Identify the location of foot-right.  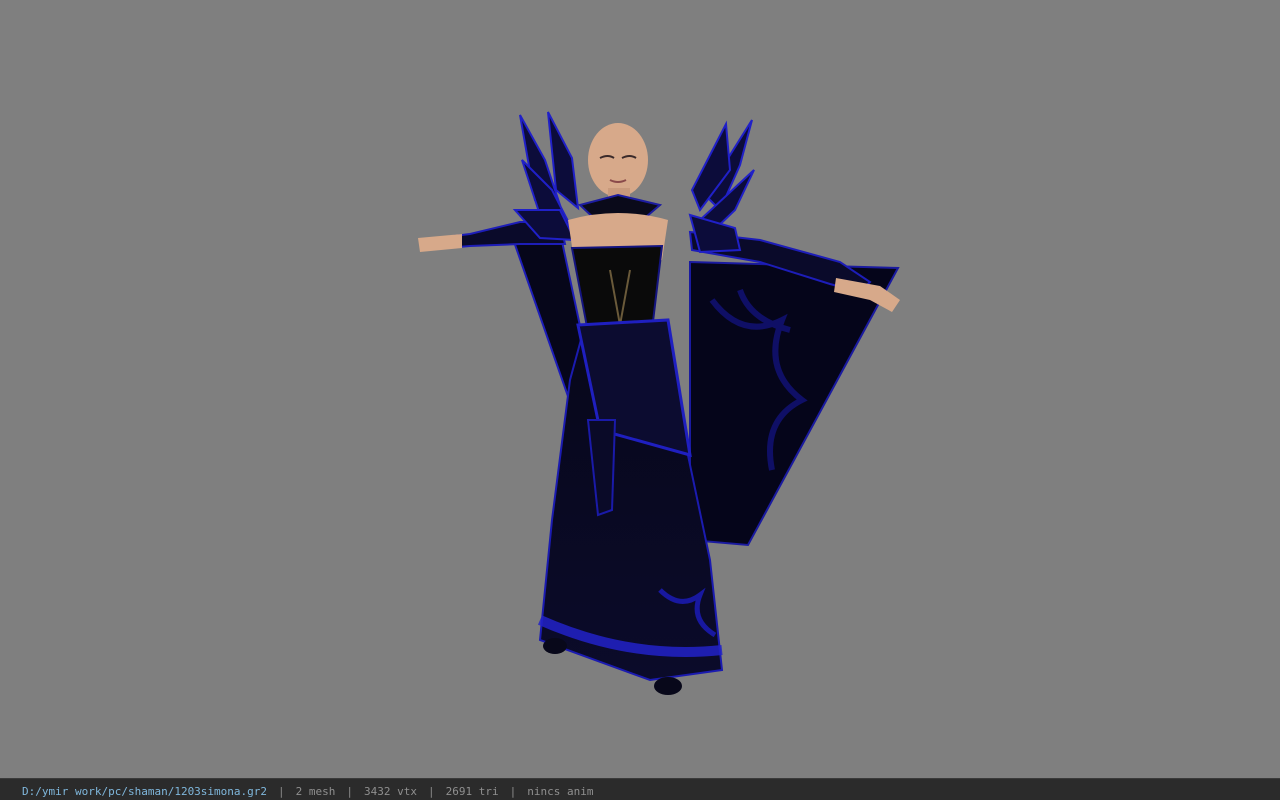
(668, 686).